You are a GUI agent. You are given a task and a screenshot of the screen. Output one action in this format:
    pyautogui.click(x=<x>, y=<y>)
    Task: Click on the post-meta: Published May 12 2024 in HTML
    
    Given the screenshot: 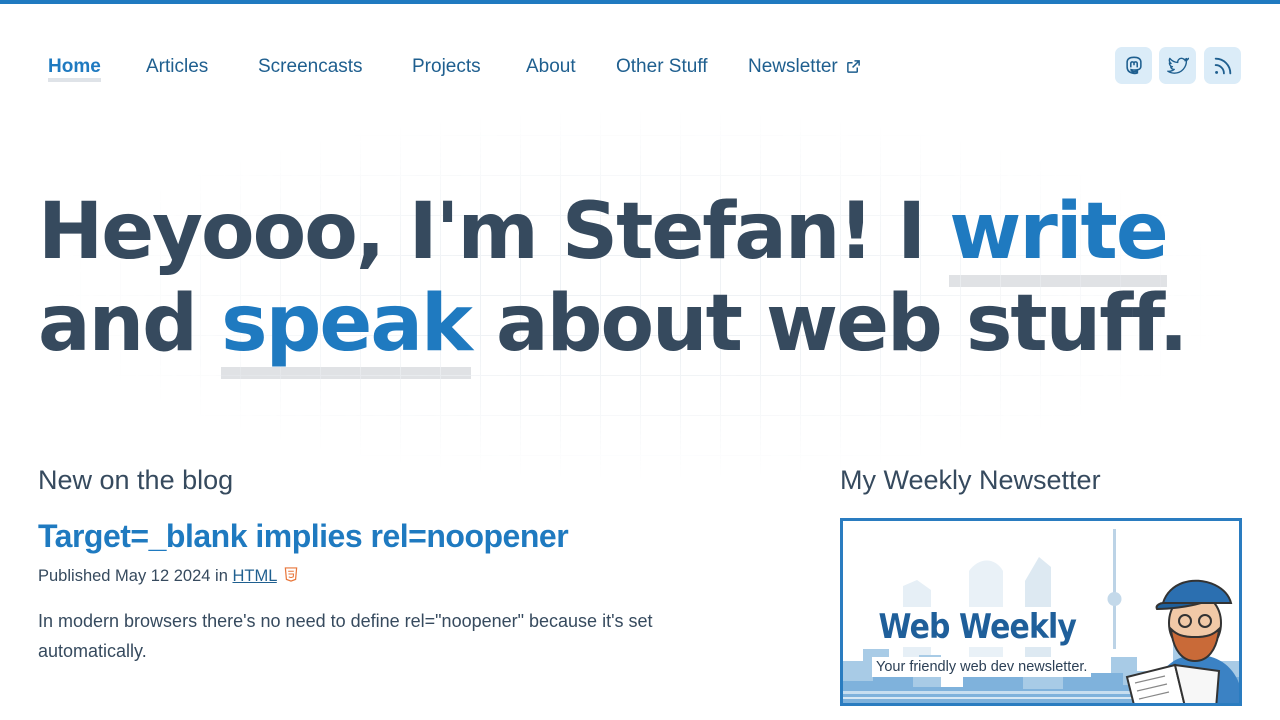 What is the action you would take?
    pyautogui.click(x=168, y=576)
    